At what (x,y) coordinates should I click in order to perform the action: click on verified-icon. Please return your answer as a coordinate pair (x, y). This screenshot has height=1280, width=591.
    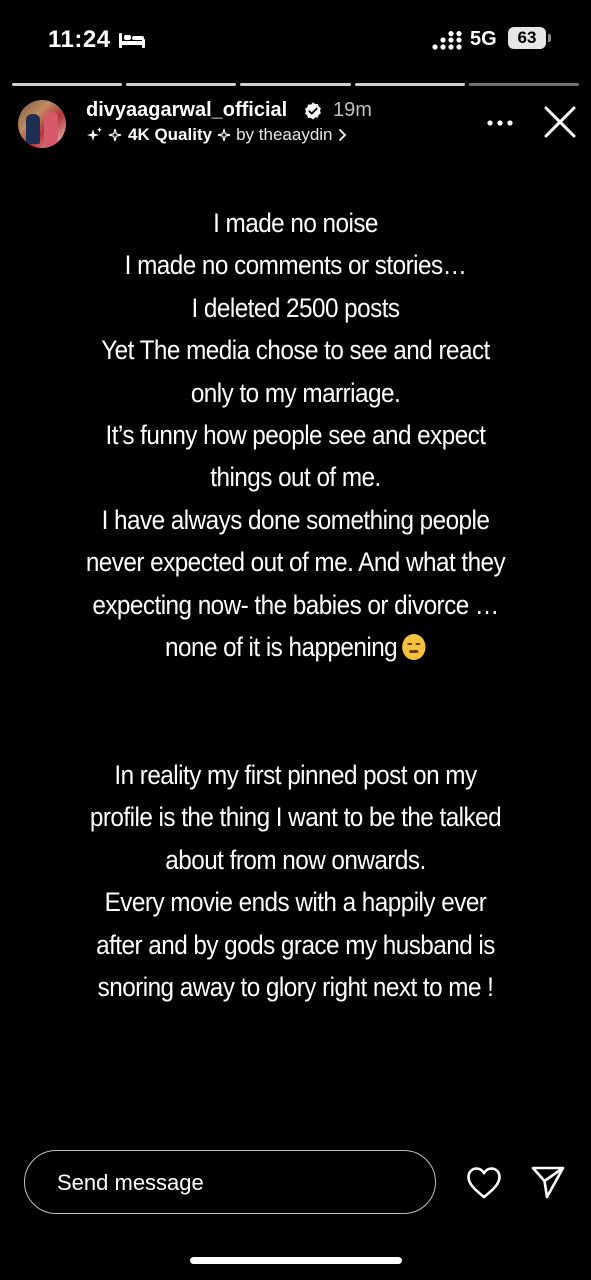
    Looking at the image, I should click on (313, 111).